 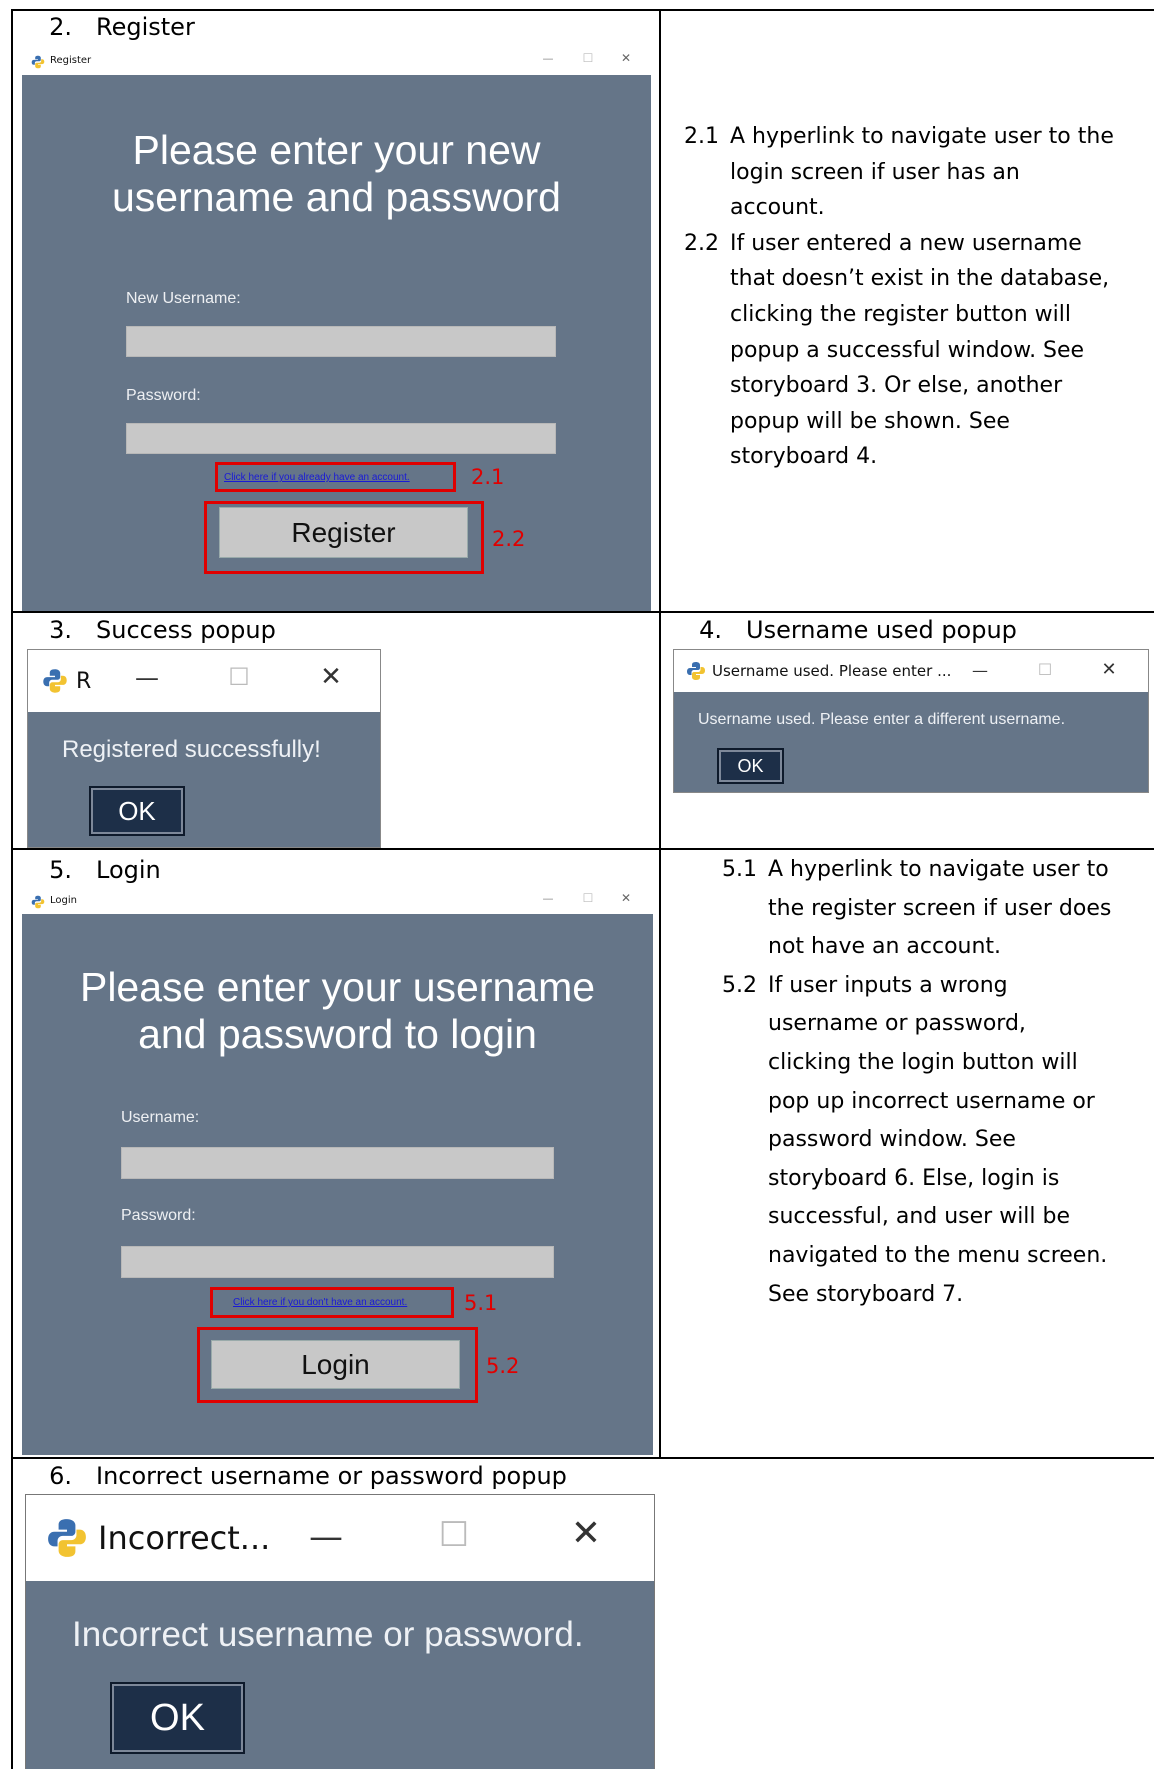 I want to click on section-number: 4., so click(x=710, y=630).